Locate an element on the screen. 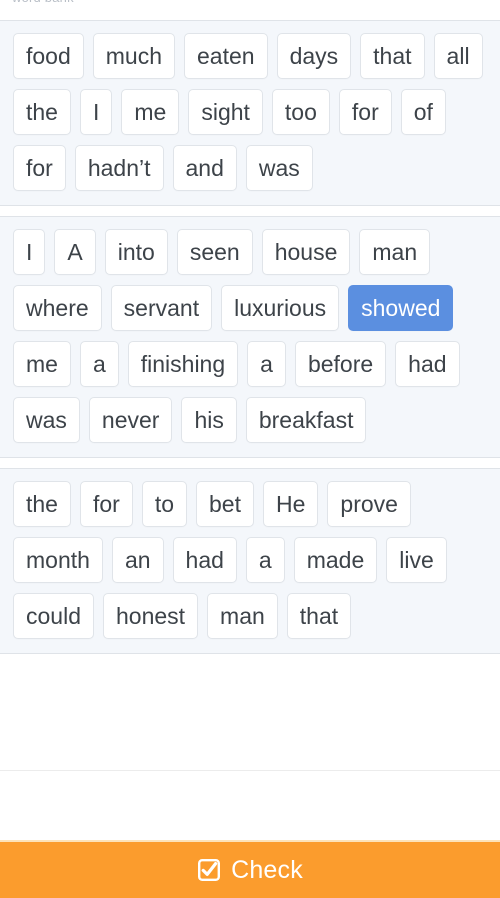 The image size is (500, 898). word-tile: finishing is located at coordinates (183, 364).